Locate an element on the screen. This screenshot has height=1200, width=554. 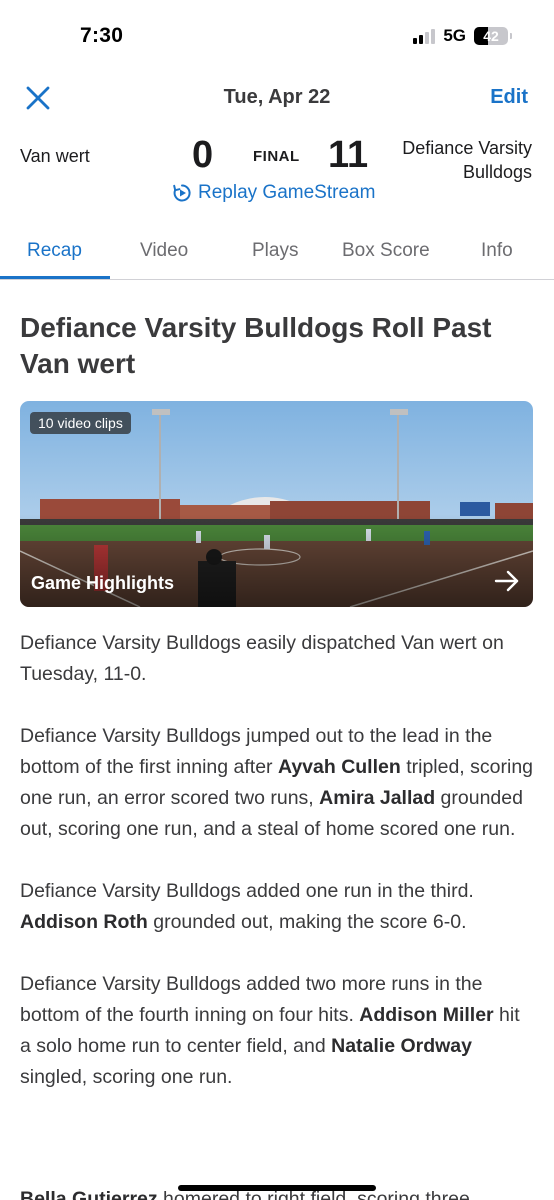
replay-icon is located at coordinates (182, 193).